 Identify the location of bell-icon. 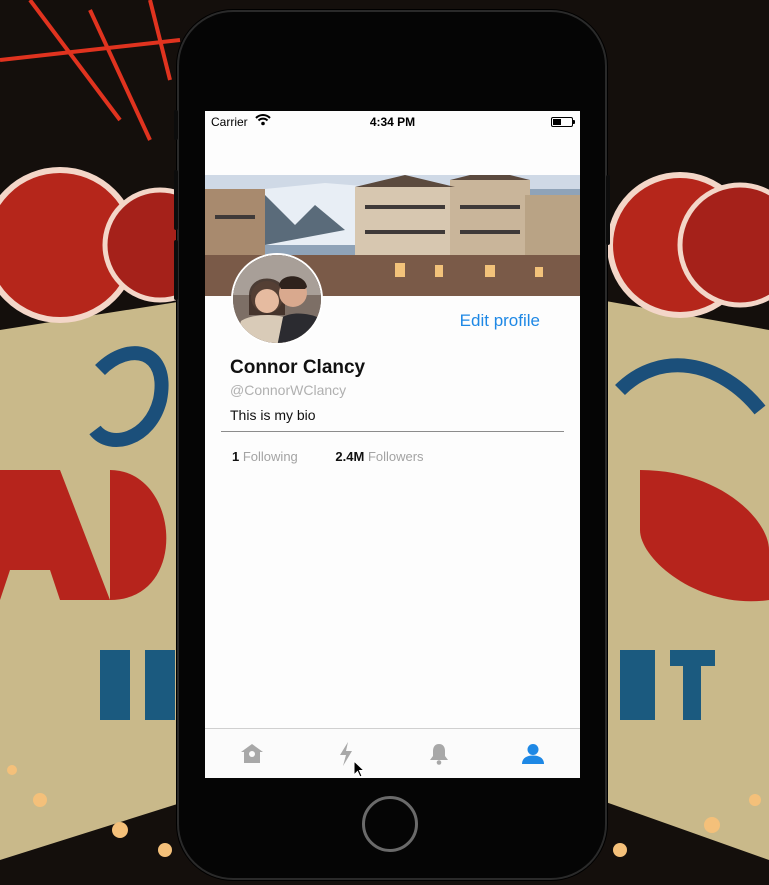
(439, 754).